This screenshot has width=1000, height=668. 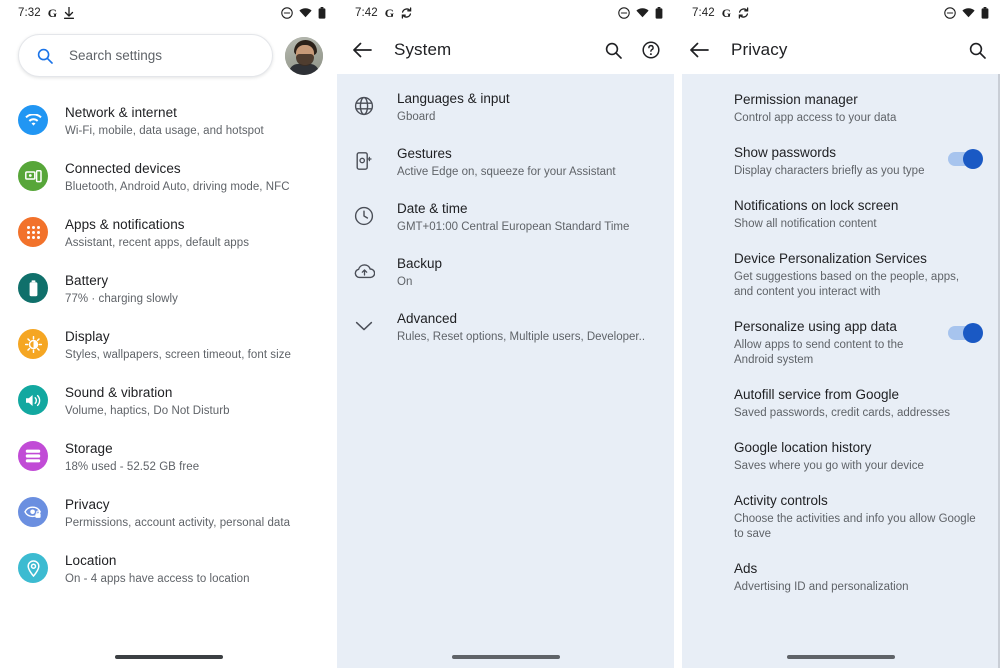 What do you see at coordinates (965, 159) in the screenshot?
I see `toggle-show-passwords` at bounding box center [965, 159].